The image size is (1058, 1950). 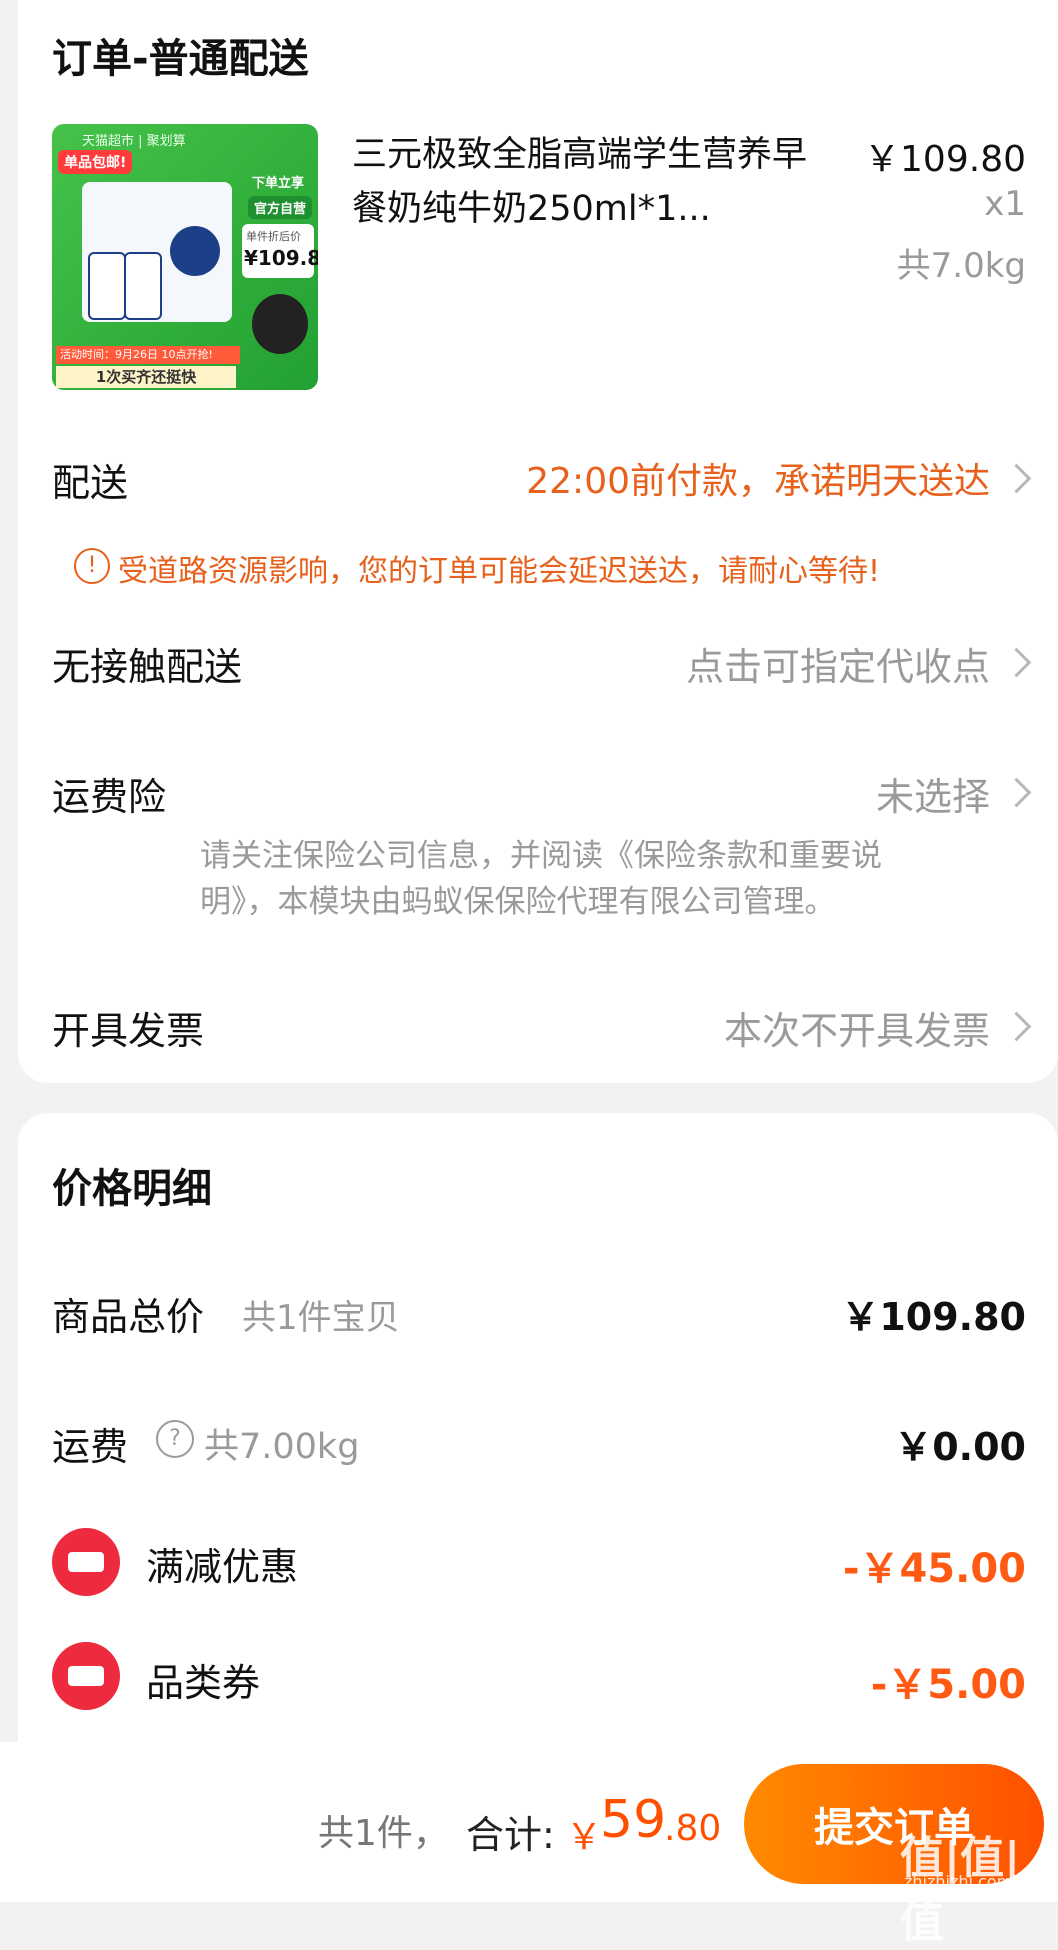 I want to click on warning-icon: !, so click(x=92, y=566).